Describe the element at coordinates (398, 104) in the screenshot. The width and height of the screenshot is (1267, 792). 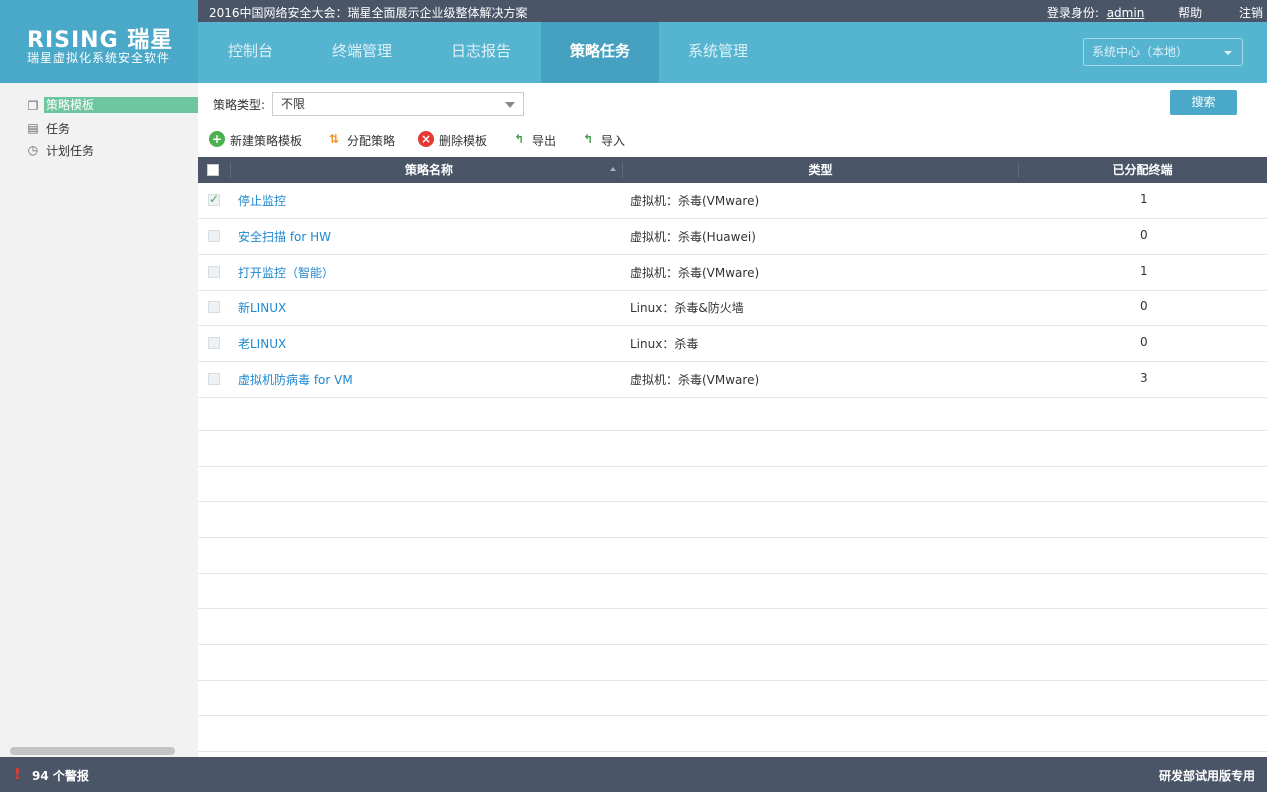
I see `policy-type-select: 不限` at that location.